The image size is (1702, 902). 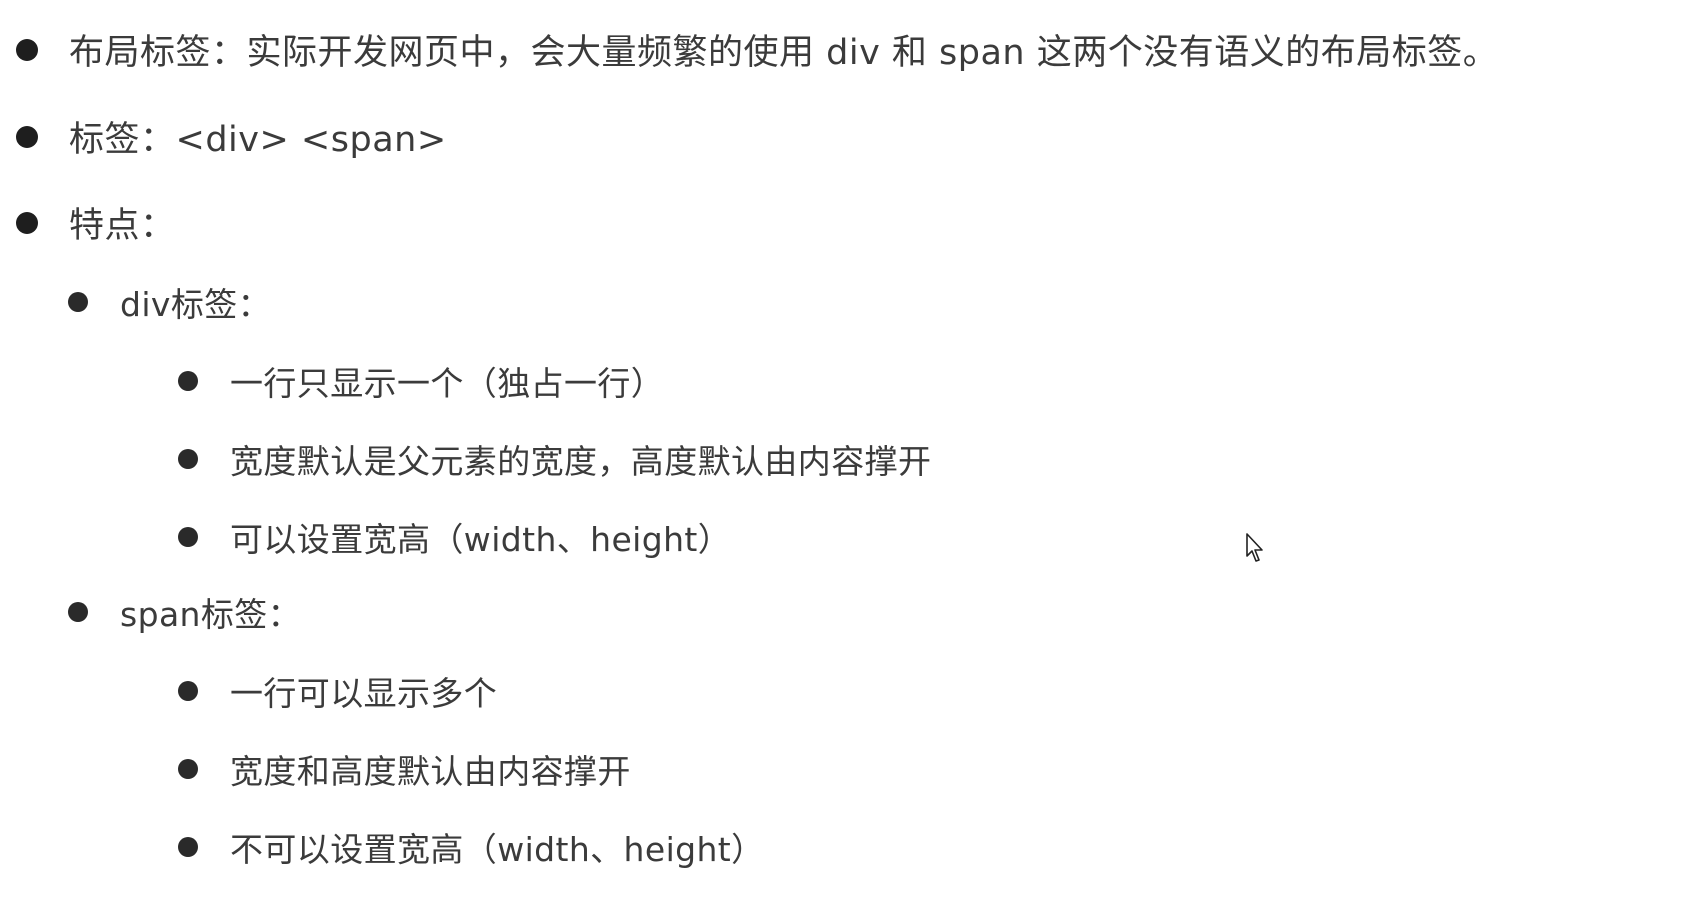 What do you see at coordinates (1254, 547) in the screenshot?
I see `mouse-pointer-icon` at bounding box center [1254, 547].